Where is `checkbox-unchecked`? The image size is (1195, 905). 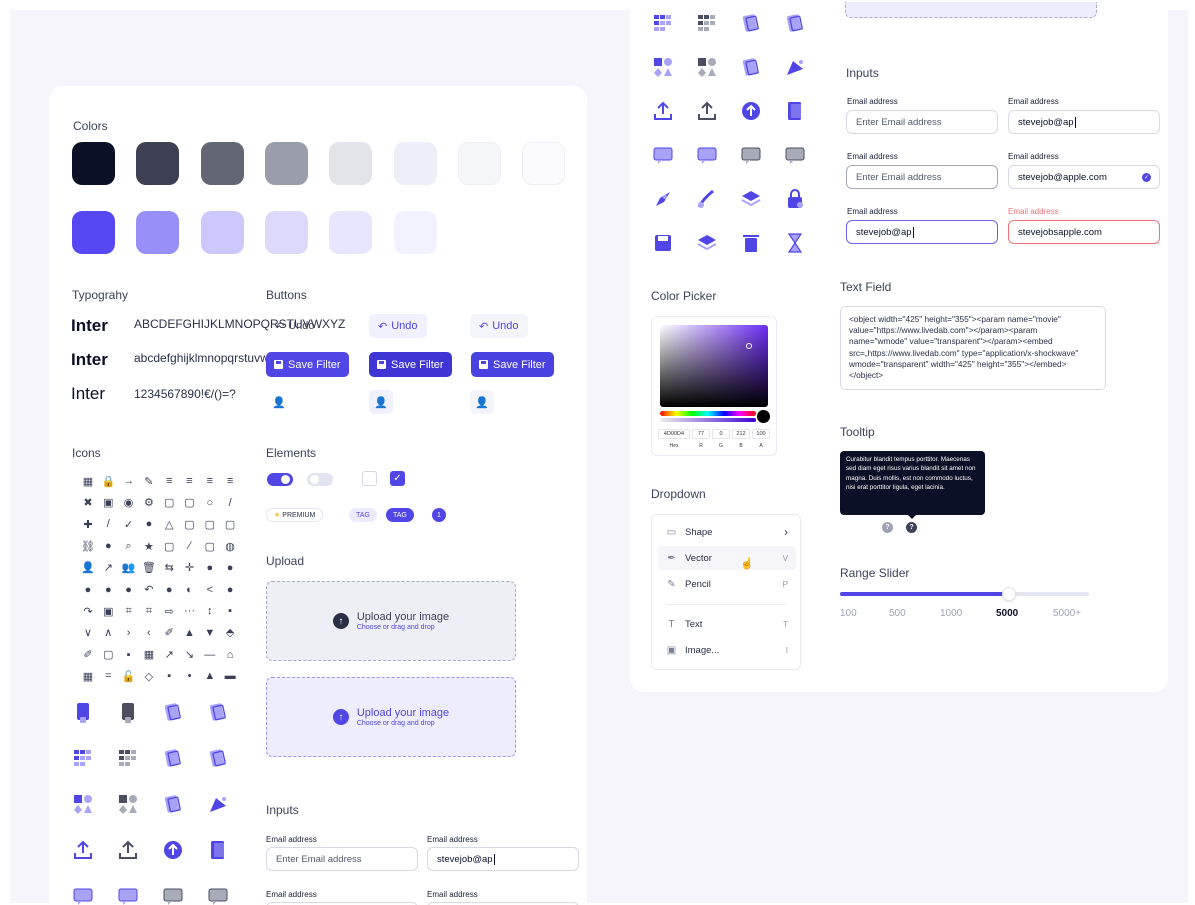 checkbox-unchecked is located at coordinates (369, 478).